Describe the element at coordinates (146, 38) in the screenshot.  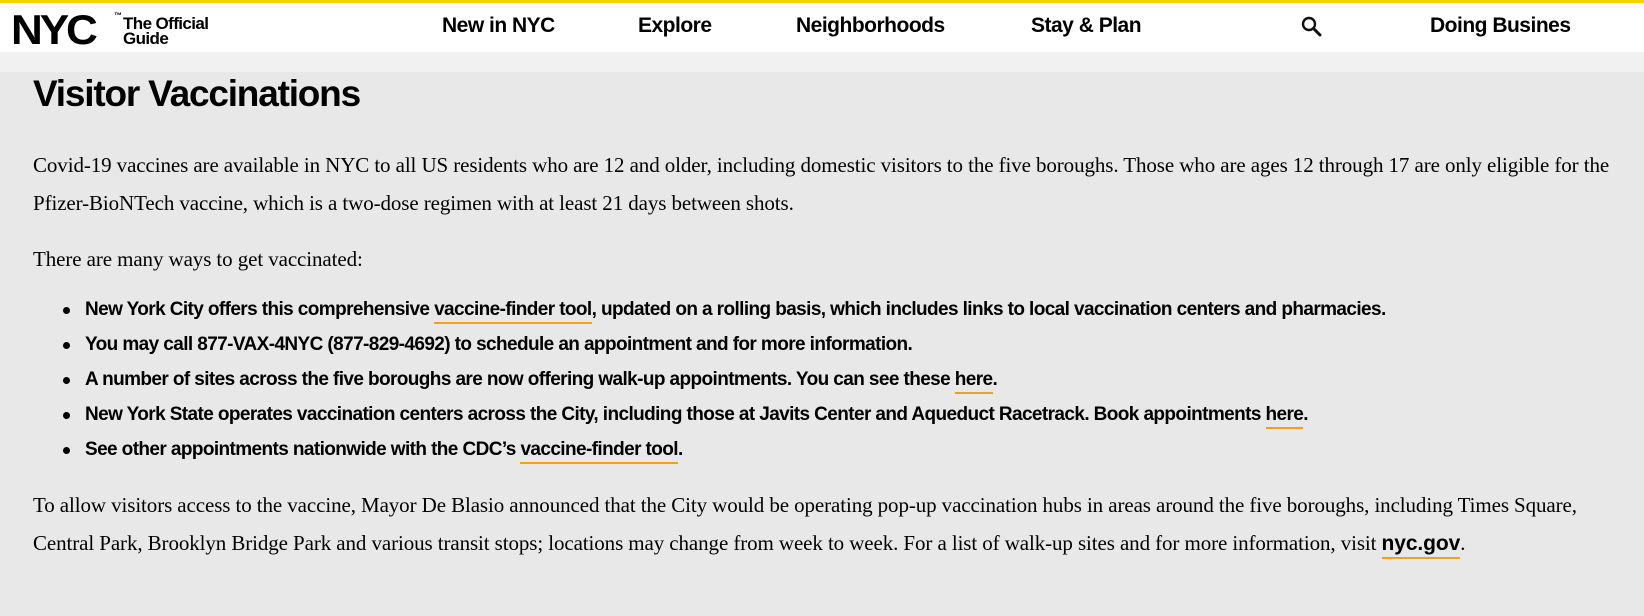
I see `logo-tagline-line2: Guide` at that location.